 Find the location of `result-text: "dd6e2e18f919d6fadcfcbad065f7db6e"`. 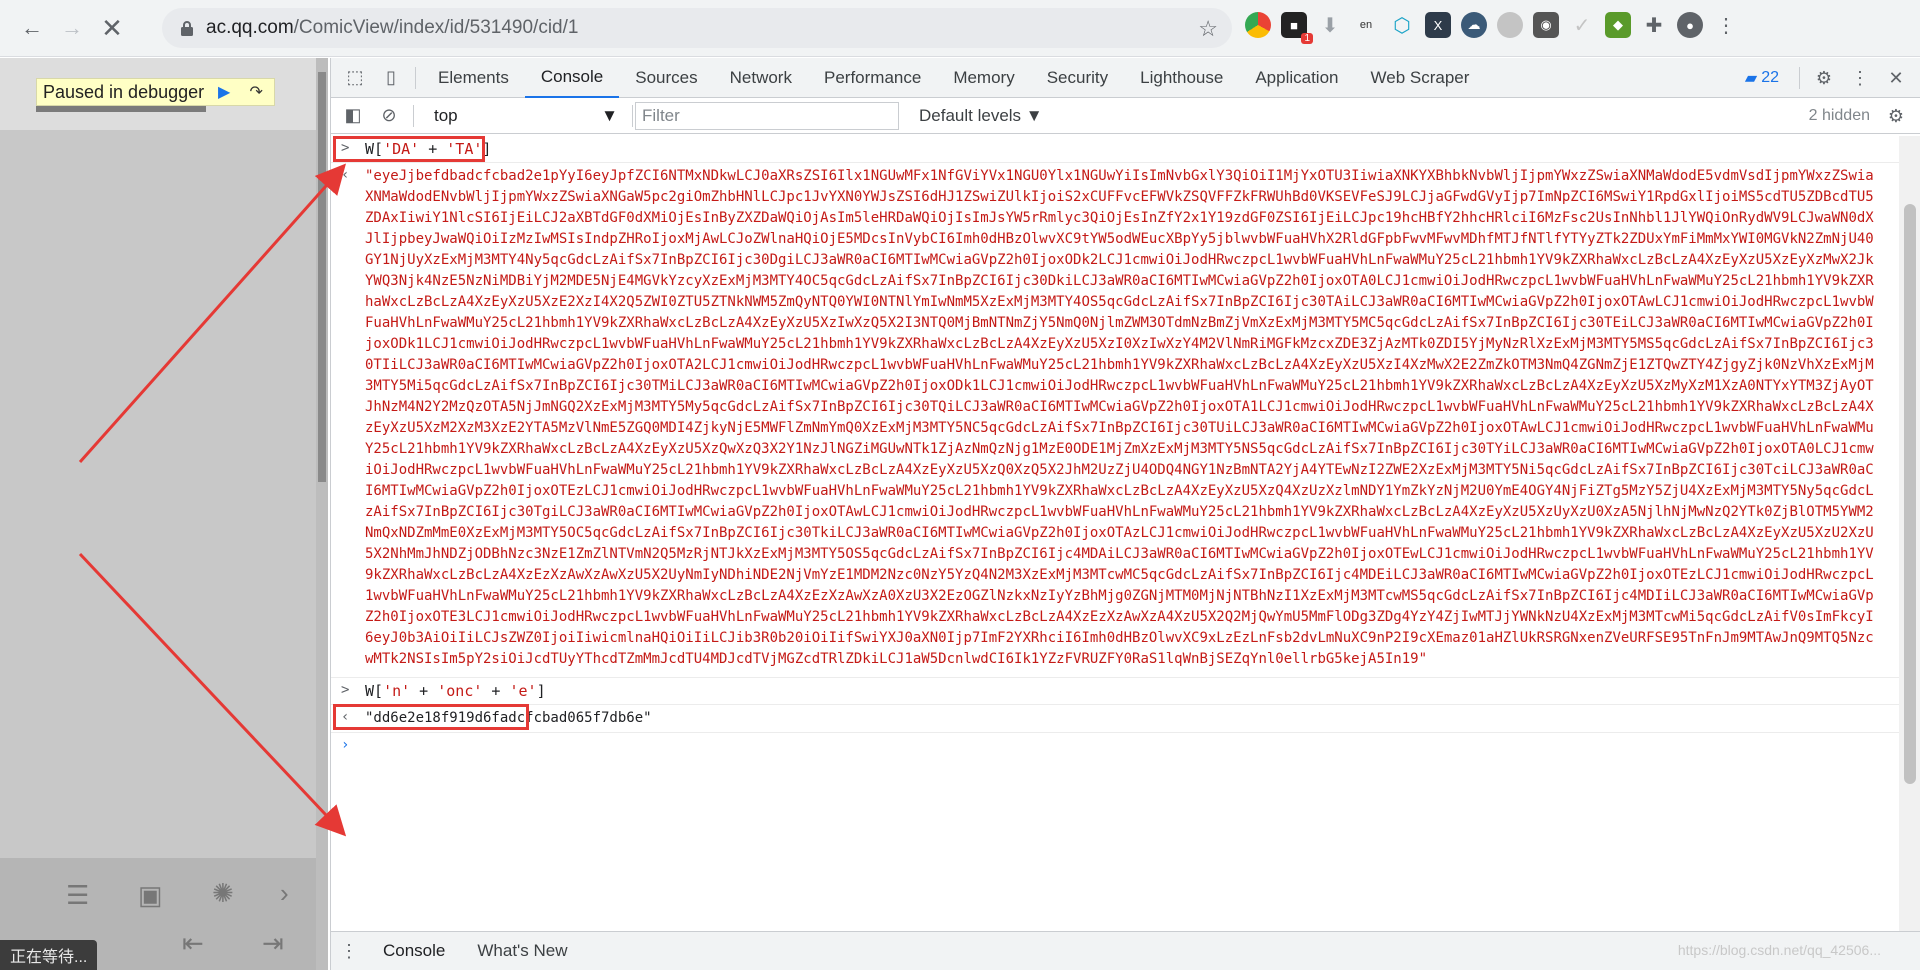

result-text: "dd6e2e18f919d6fadcfcbad065f7db6e" is located at coordinates (1132, 718).